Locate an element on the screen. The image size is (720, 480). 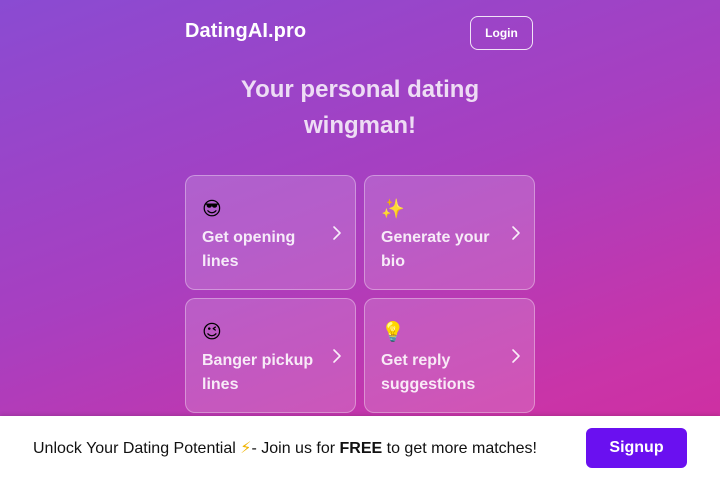
login-button: Login is located at coordinates (501, 33).